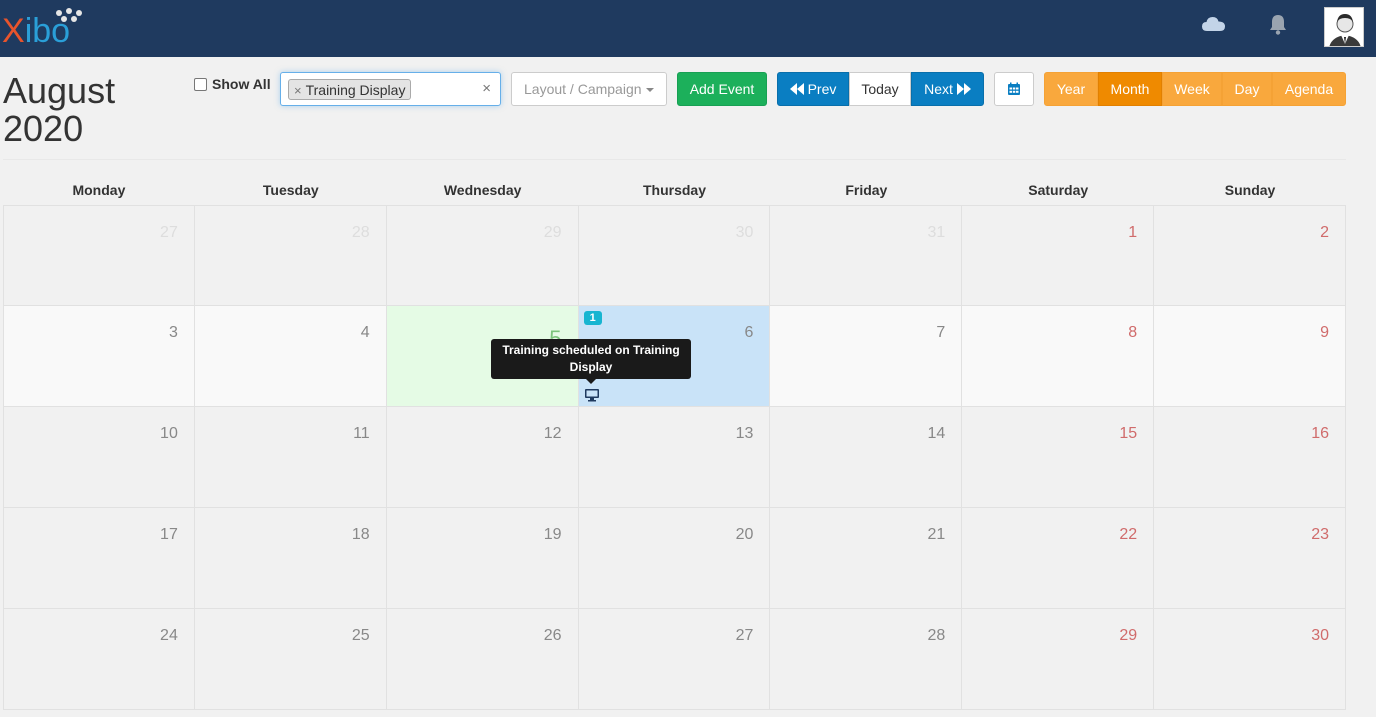 This screenshot has width=1376, height=717. I want to click on show-all-toggle: Show All, so click(232, 84).